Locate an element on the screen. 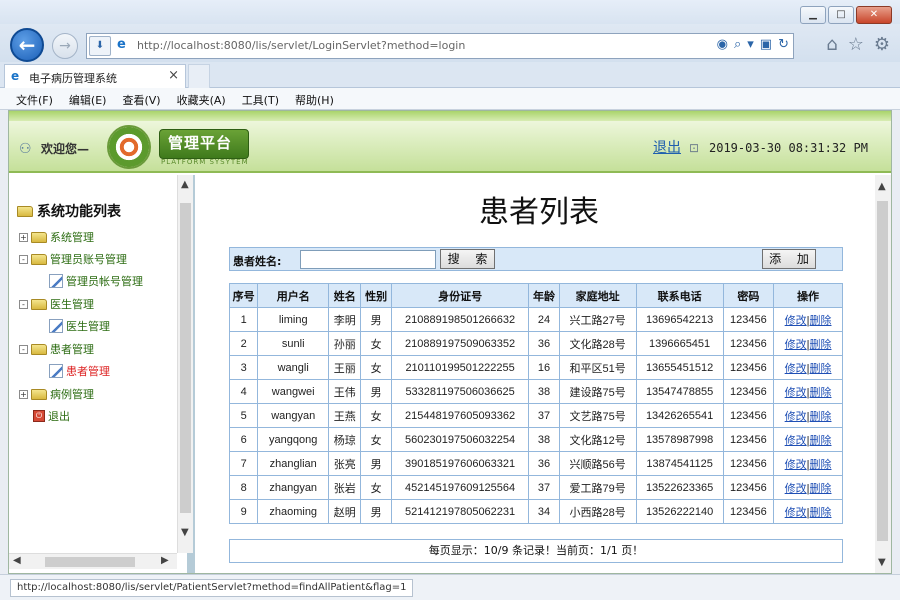  scroll-left-icon: ◀ is located at coordinates (17, 560).